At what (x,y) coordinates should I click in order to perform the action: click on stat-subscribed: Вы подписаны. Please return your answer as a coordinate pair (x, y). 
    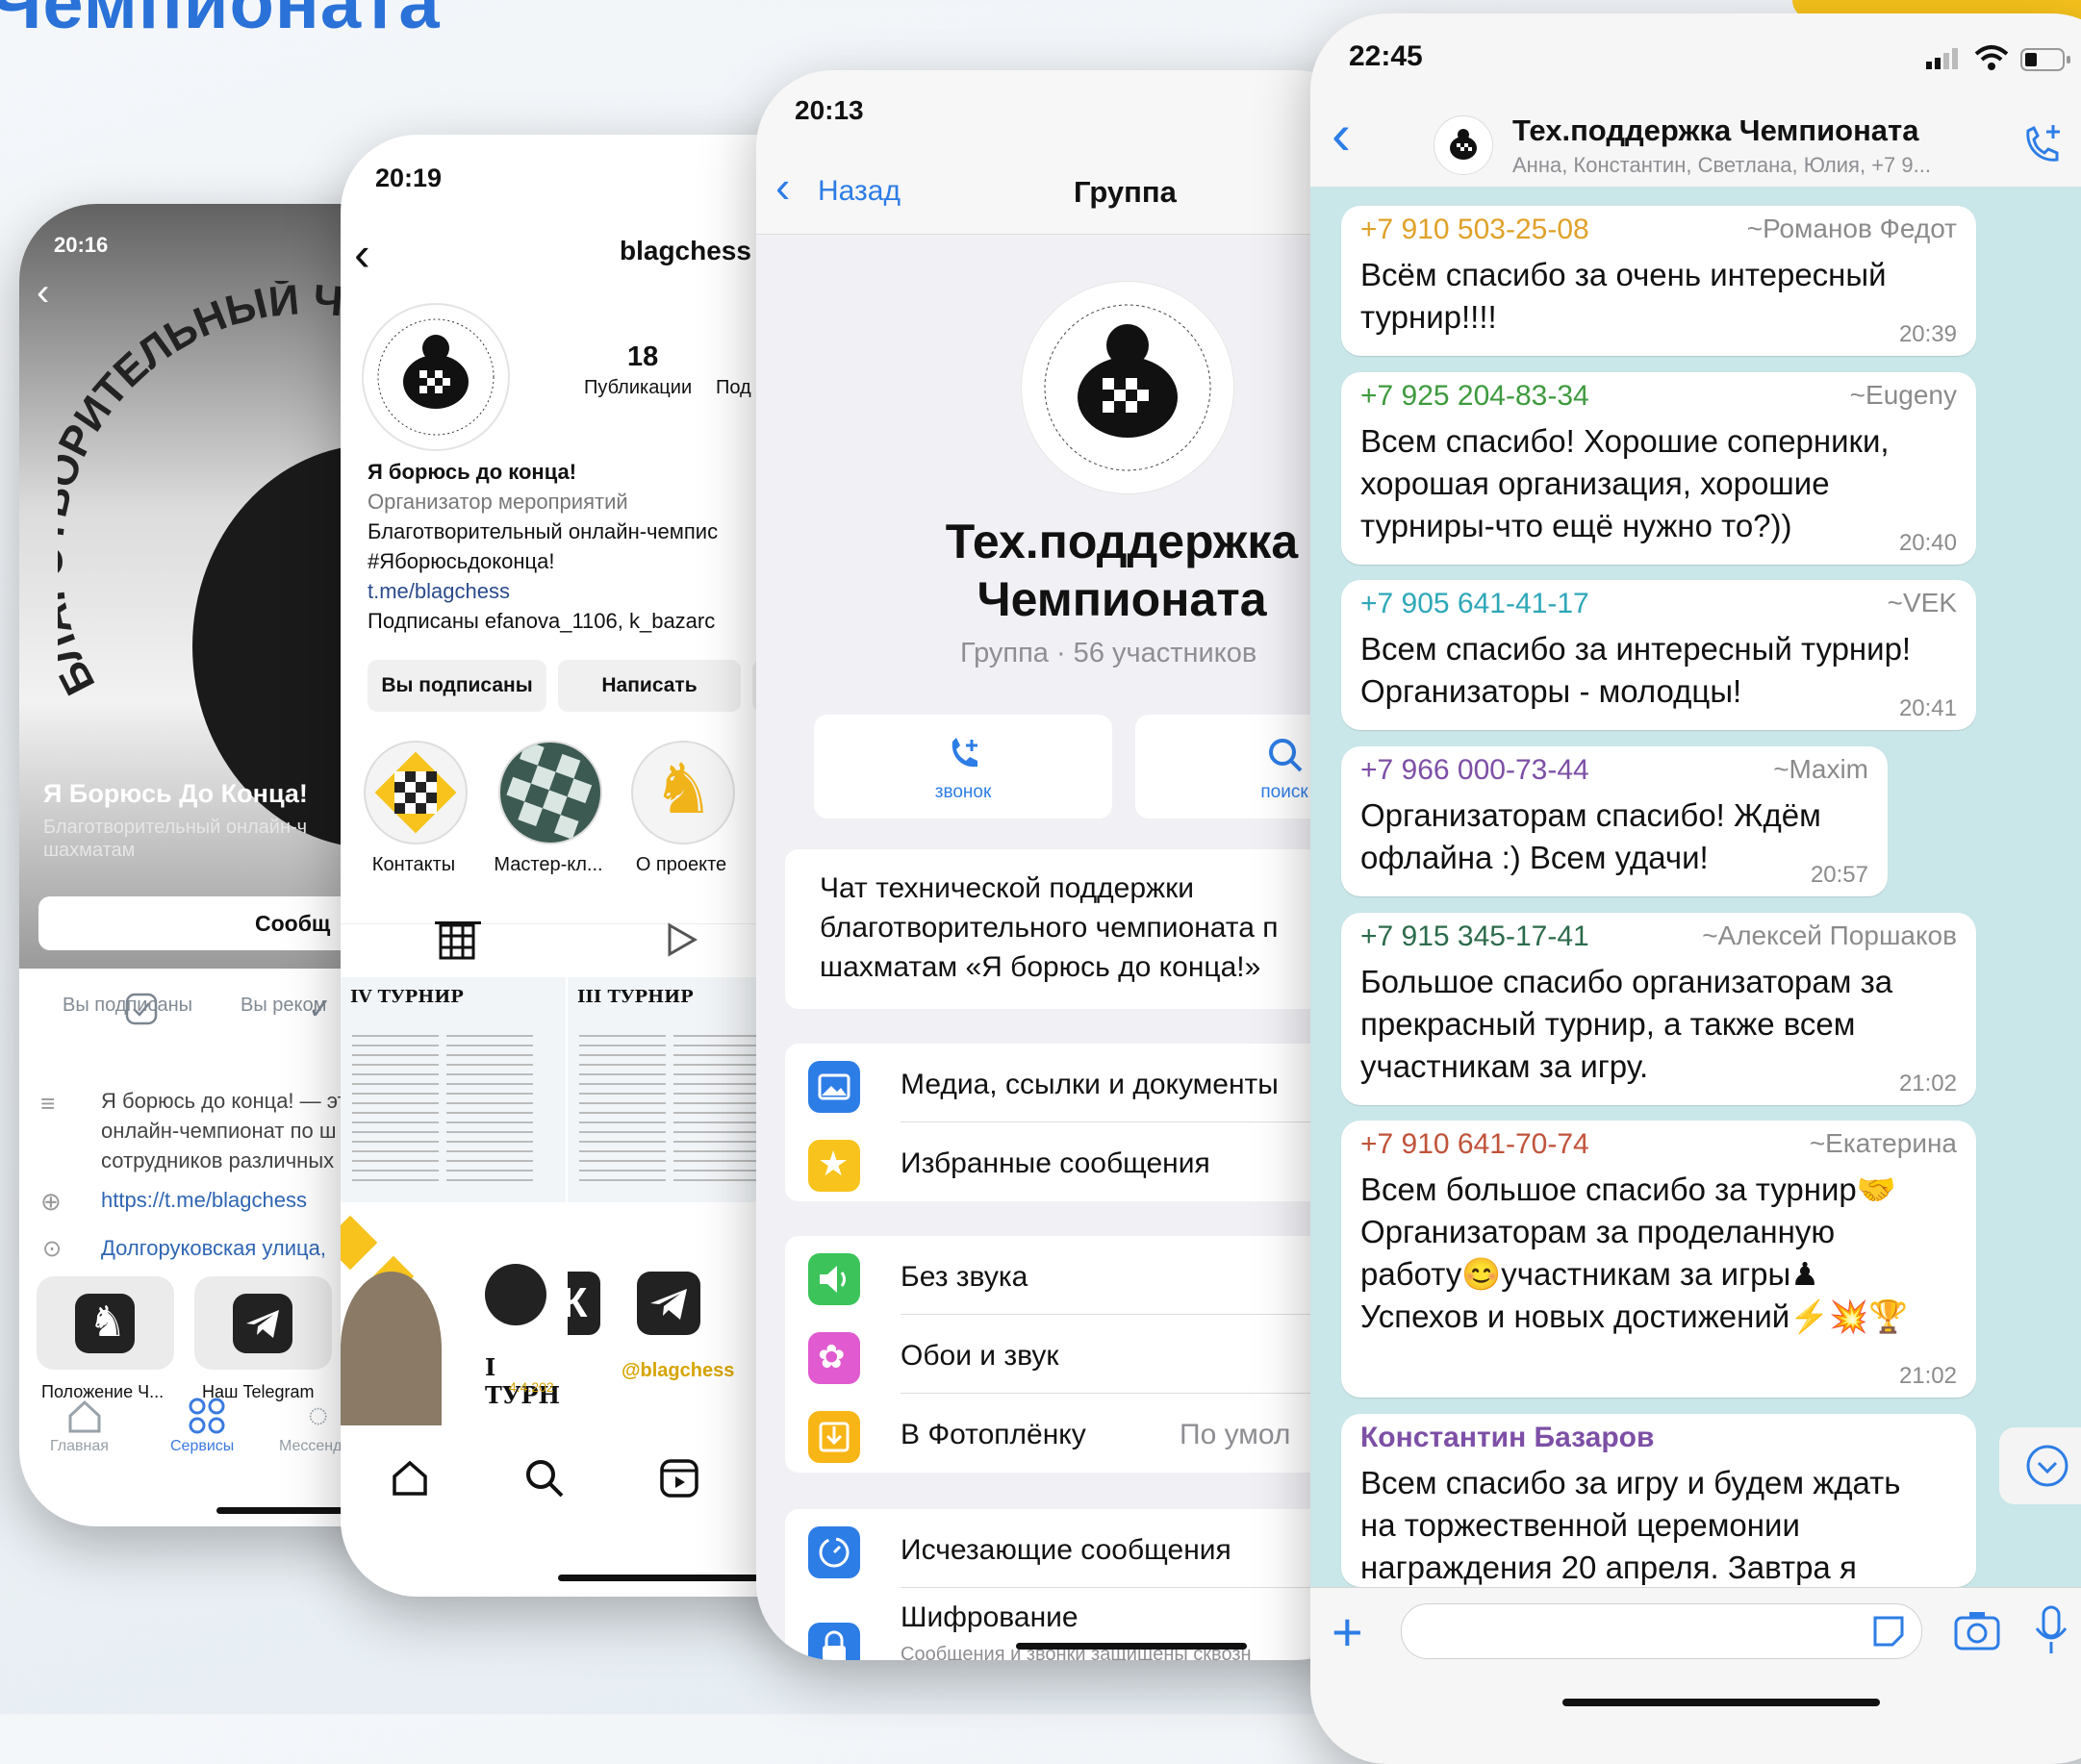
    Looking at the image, I should click on (127, 1006).